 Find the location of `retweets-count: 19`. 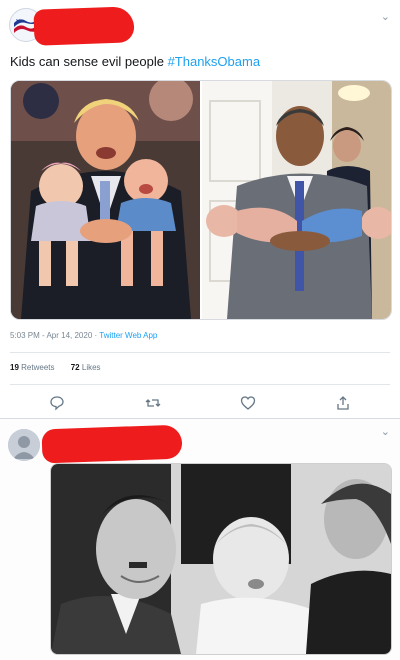

retweets-count: 19 is located at coordinates (14, 367).